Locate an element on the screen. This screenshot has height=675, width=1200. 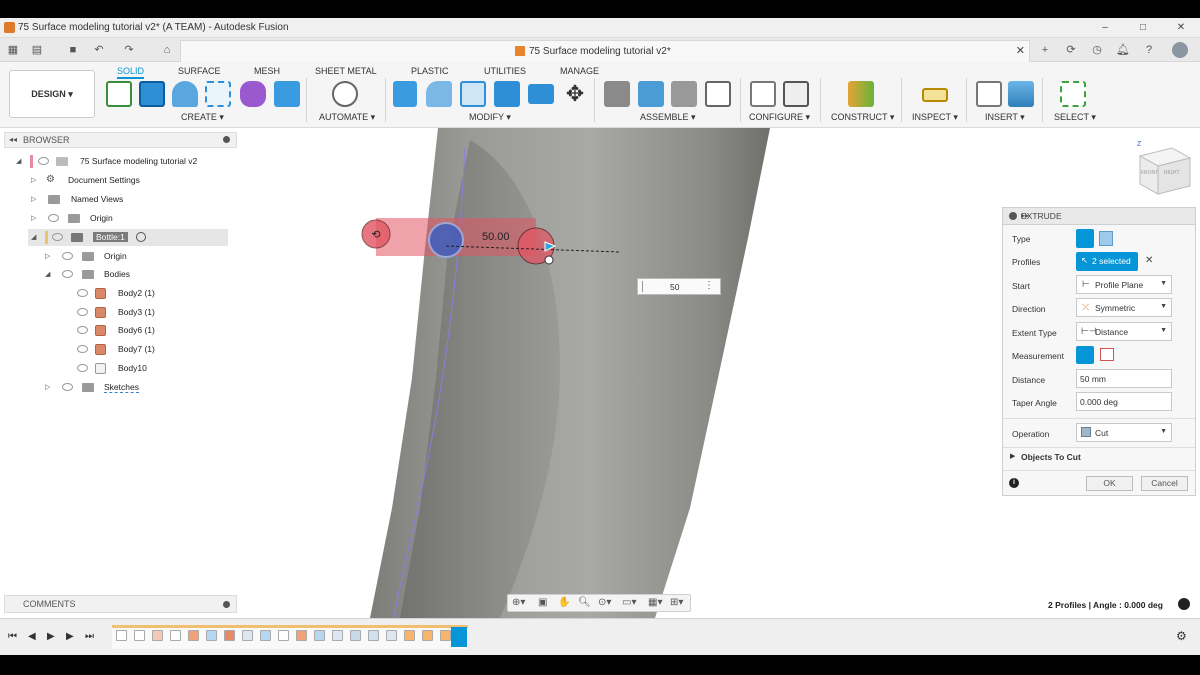
tree-item-bottle-origin: ▷ Origin is located at coordinates (137, 256).